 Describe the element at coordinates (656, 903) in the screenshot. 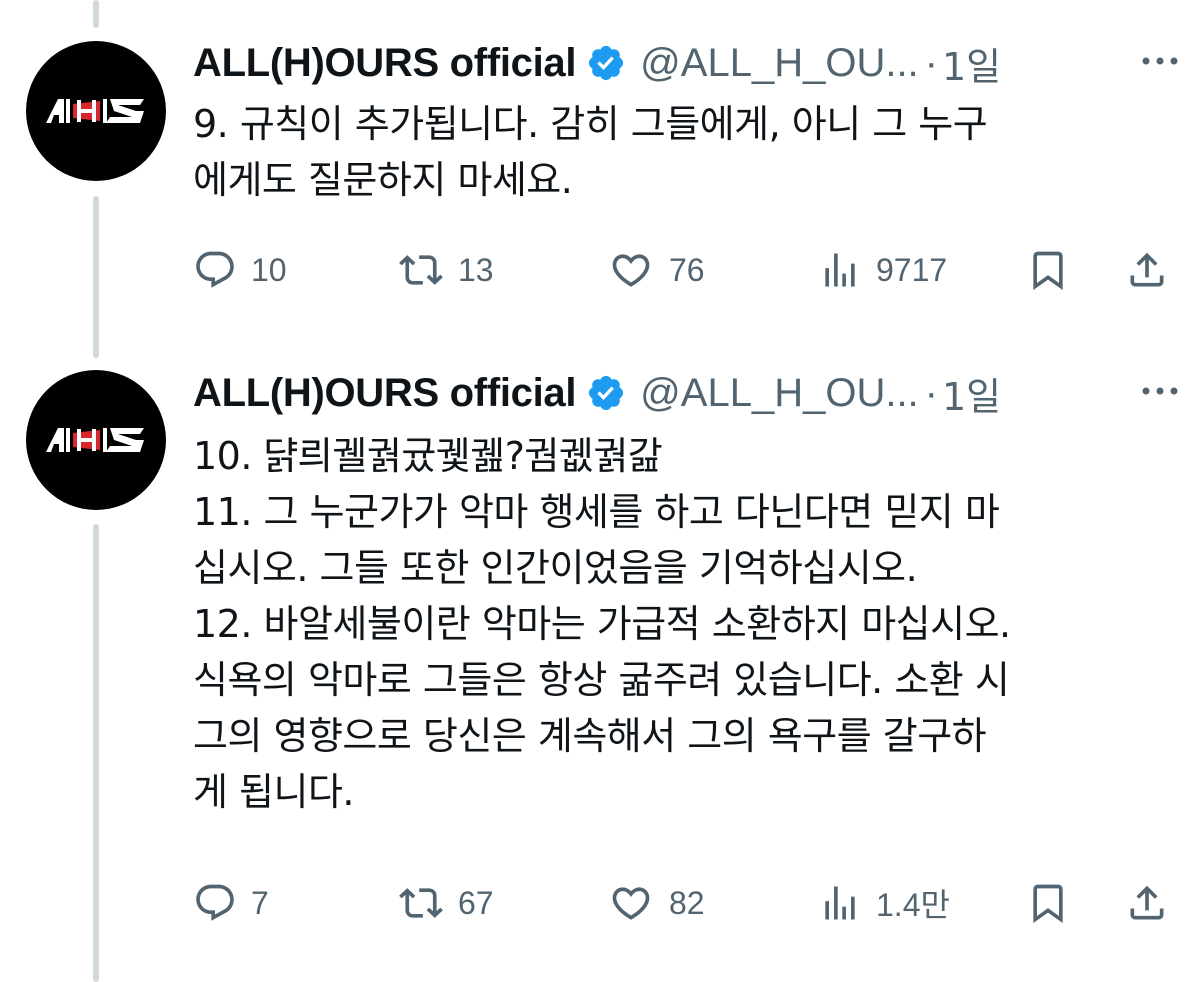

I see `like-button: 82` at that location.